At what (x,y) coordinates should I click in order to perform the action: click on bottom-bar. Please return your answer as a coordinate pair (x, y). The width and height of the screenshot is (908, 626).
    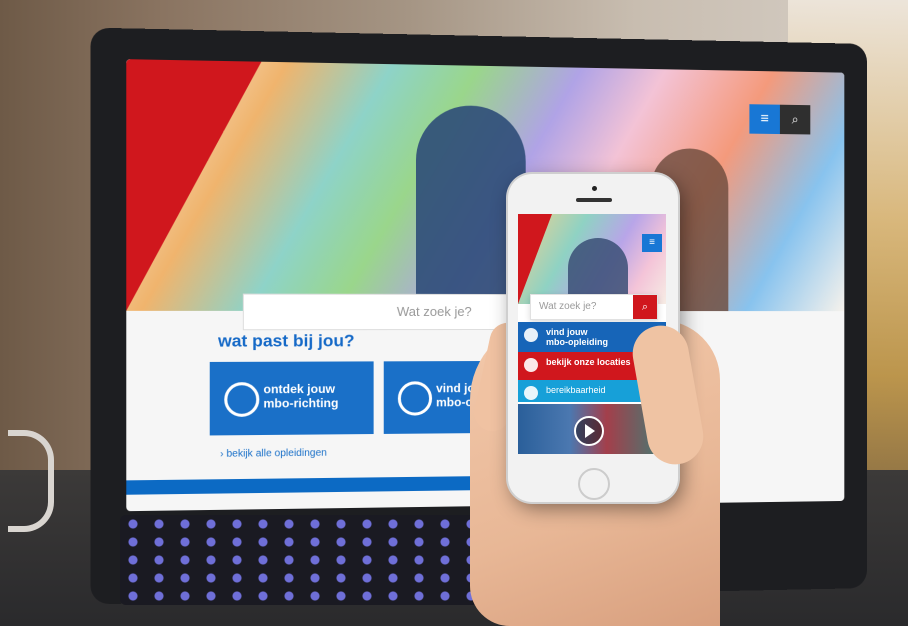
    Looking at the image, I should click on (320, 485).